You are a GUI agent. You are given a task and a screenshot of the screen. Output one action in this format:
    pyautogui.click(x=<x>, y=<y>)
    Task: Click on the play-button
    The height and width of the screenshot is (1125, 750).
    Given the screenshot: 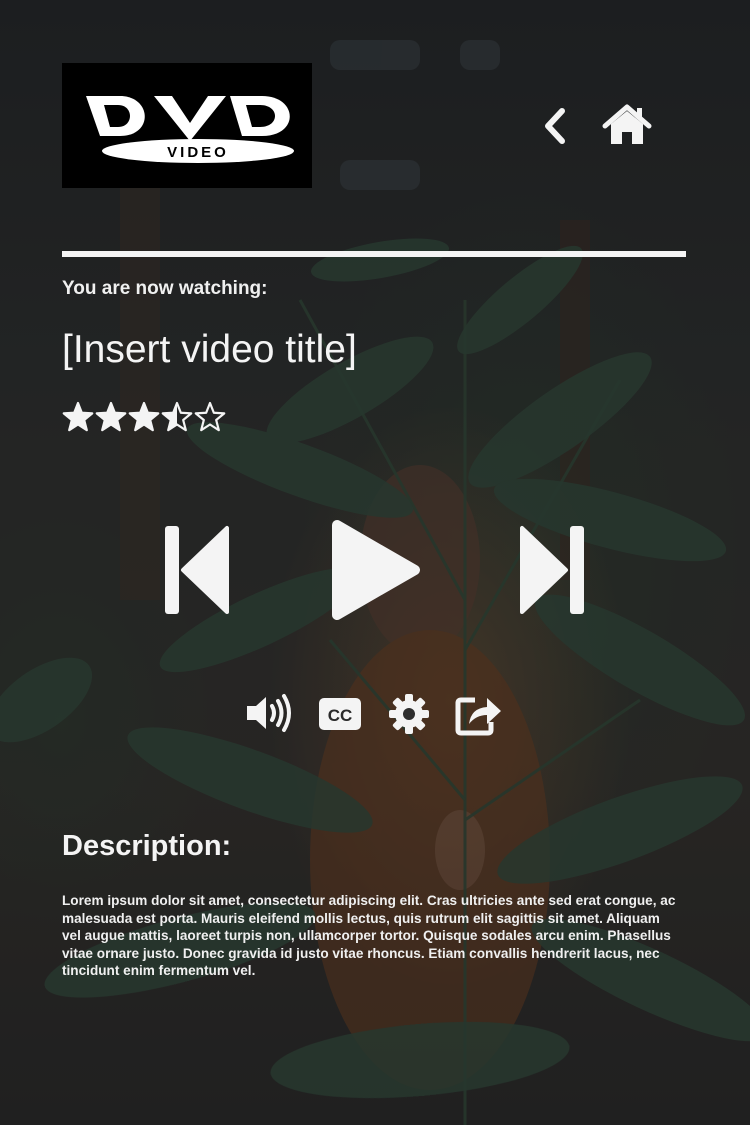 What is the action you would take?
    pyautogui.click(x=374, y=570)
    